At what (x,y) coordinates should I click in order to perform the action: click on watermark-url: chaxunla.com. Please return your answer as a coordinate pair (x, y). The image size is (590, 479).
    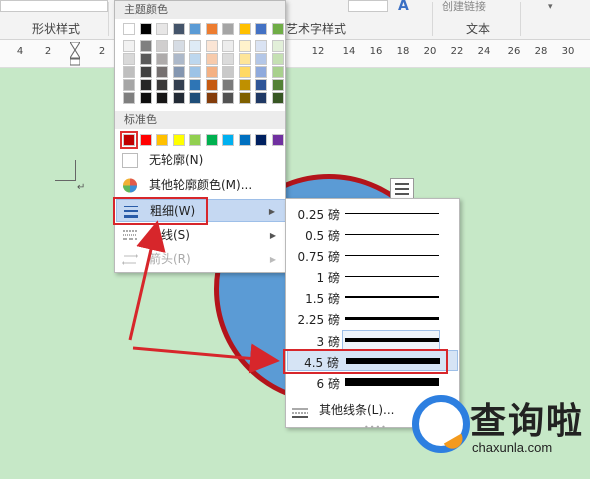
    Looking at the image, I should click on (512, 447).